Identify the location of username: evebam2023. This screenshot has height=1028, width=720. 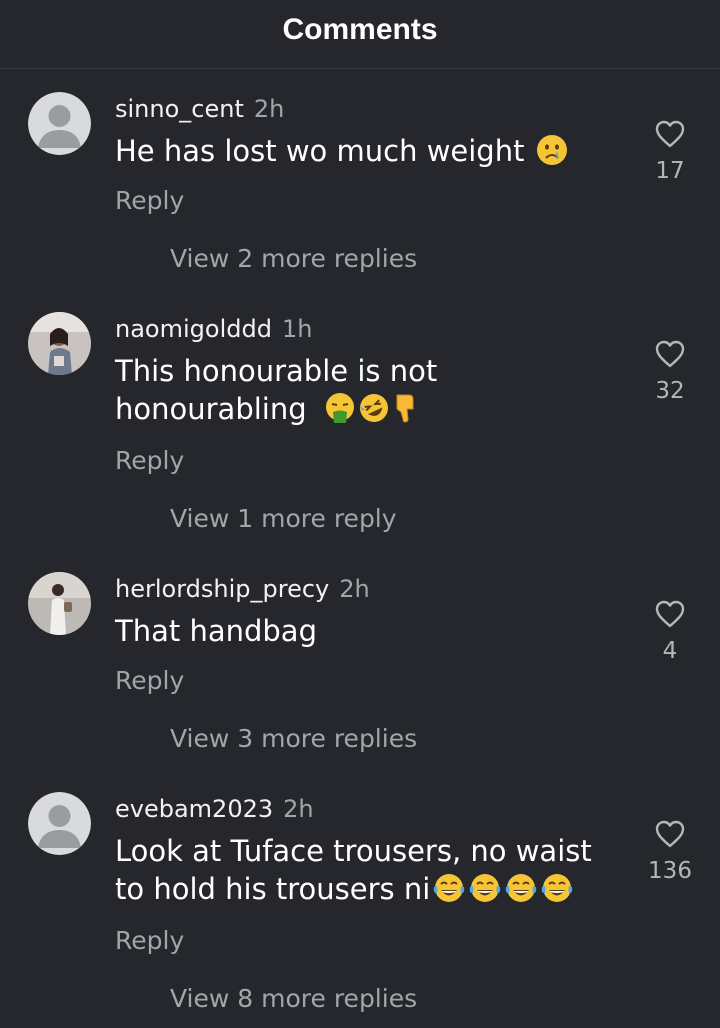
(194, 809).